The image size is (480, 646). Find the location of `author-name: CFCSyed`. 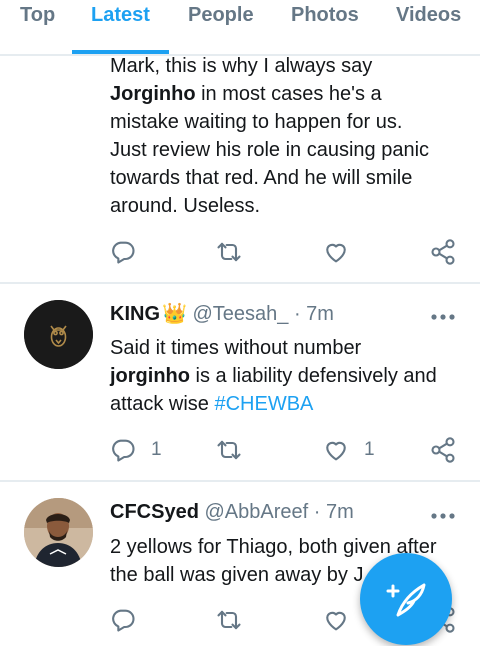

author-name: CFCSyed is located at coordinates (154, 512).